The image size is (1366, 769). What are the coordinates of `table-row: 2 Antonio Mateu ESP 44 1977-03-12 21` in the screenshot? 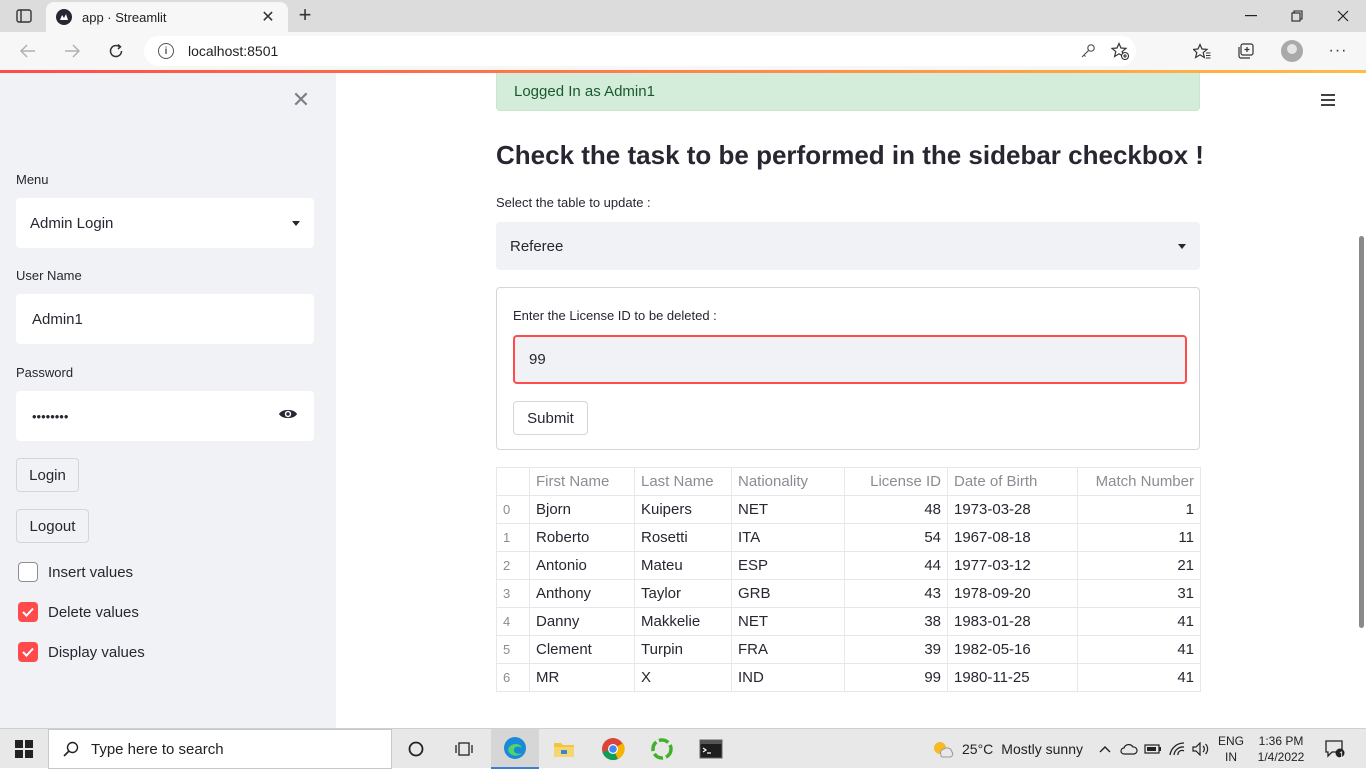 It's located at (848, 565).